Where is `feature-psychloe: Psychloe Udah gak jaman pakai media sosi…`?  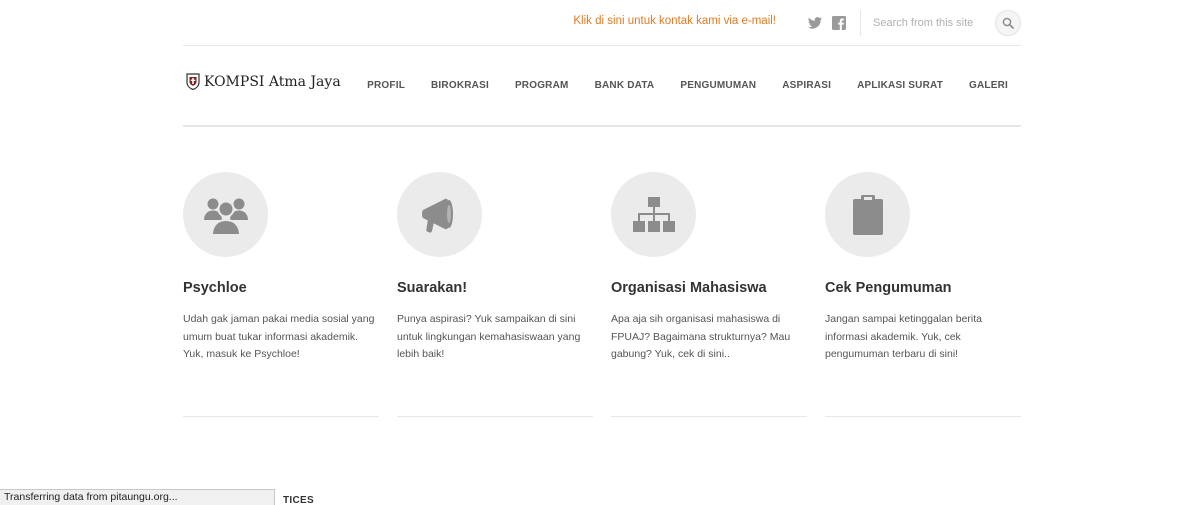 feature-psychloe: Psychloe Udah gak jaman pakai media sosi… is located at coordinates (281, 294).